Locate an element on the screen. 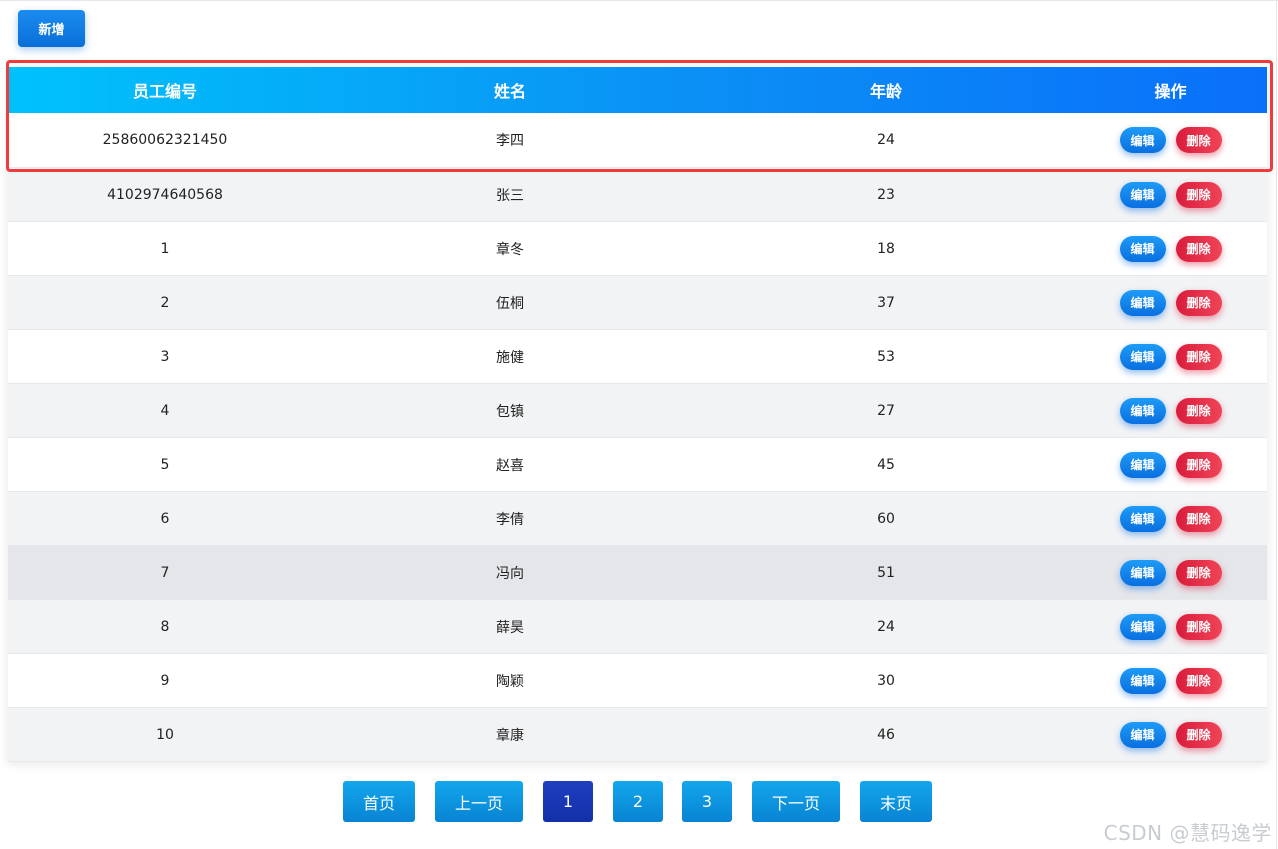  table-row: 10 章康 46 编辑 删除 is located at coordinates (637, 734).